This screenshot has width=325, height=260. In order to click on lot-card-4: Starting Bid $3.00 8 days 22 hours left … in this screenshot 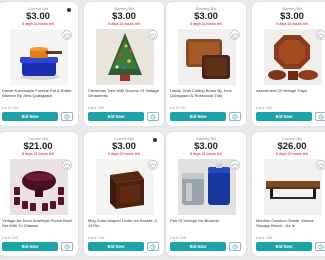, I will do `click(288, 64)`.